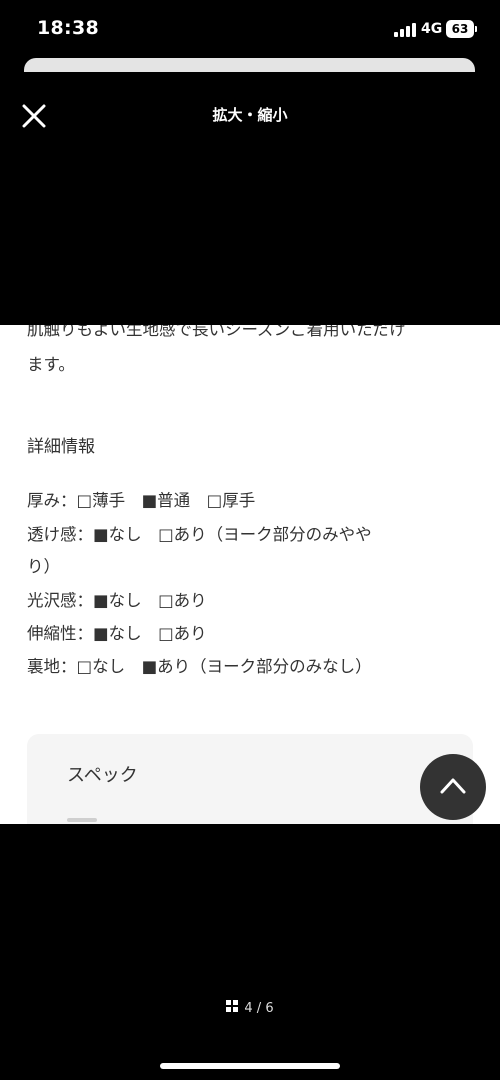  What do you see at coordinates (82, 820) in the screenshot?
I see `spec-cut-text` at bounding box center [82, 820].